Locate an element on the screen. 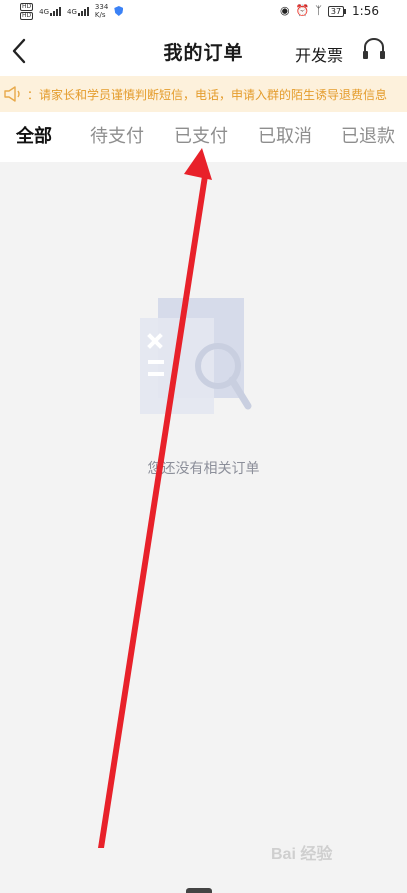 The width and height of the screenshot is (407, 893). header: 我的订单 开发票 is located at coordinates (203, 51).